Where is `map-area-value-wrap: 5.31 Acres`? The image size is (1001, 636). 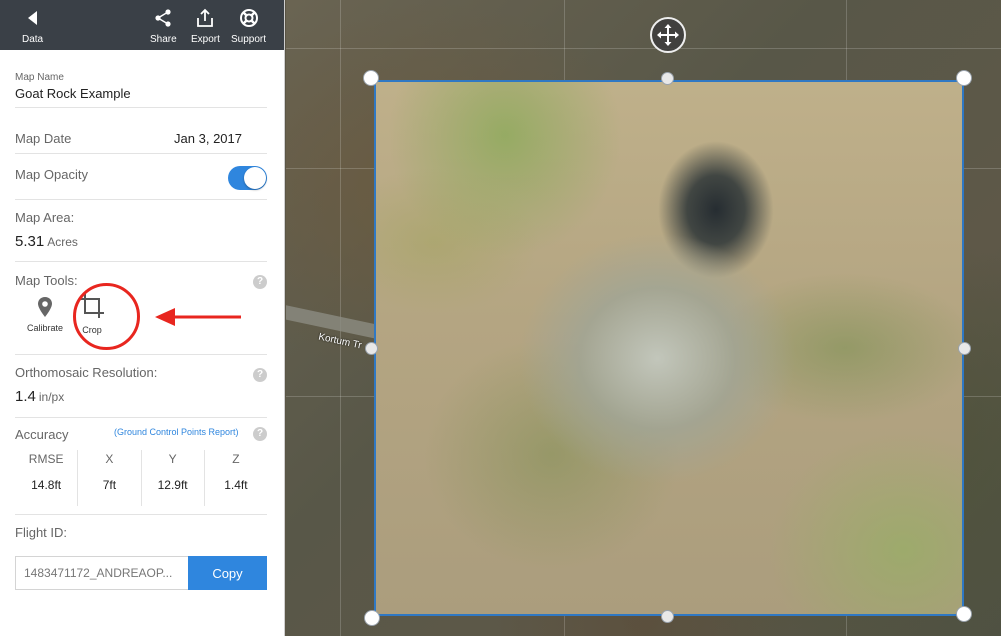 map-area-value-wrap: 5.31 Acres is located at coordinates (46, 241).